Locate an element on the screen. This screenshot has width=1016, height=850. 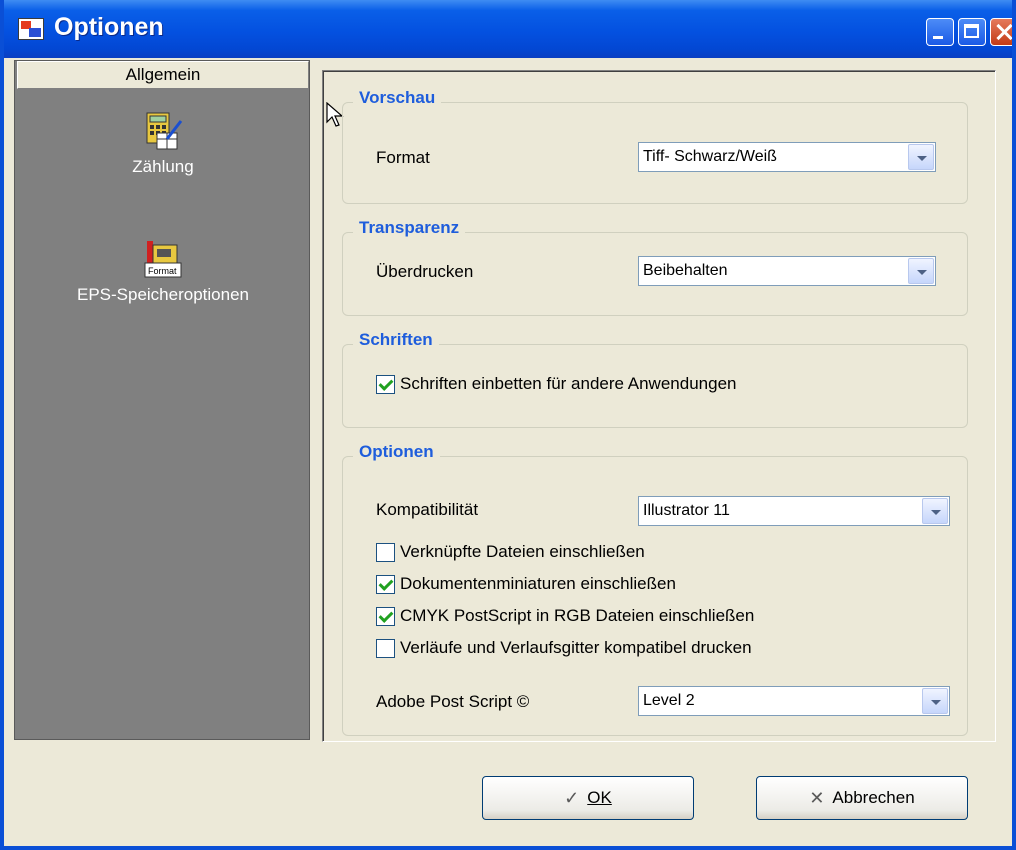
thumbnails-checkbox: Dokumentenminiaturen einschließen is located at coordinates (526, 584).